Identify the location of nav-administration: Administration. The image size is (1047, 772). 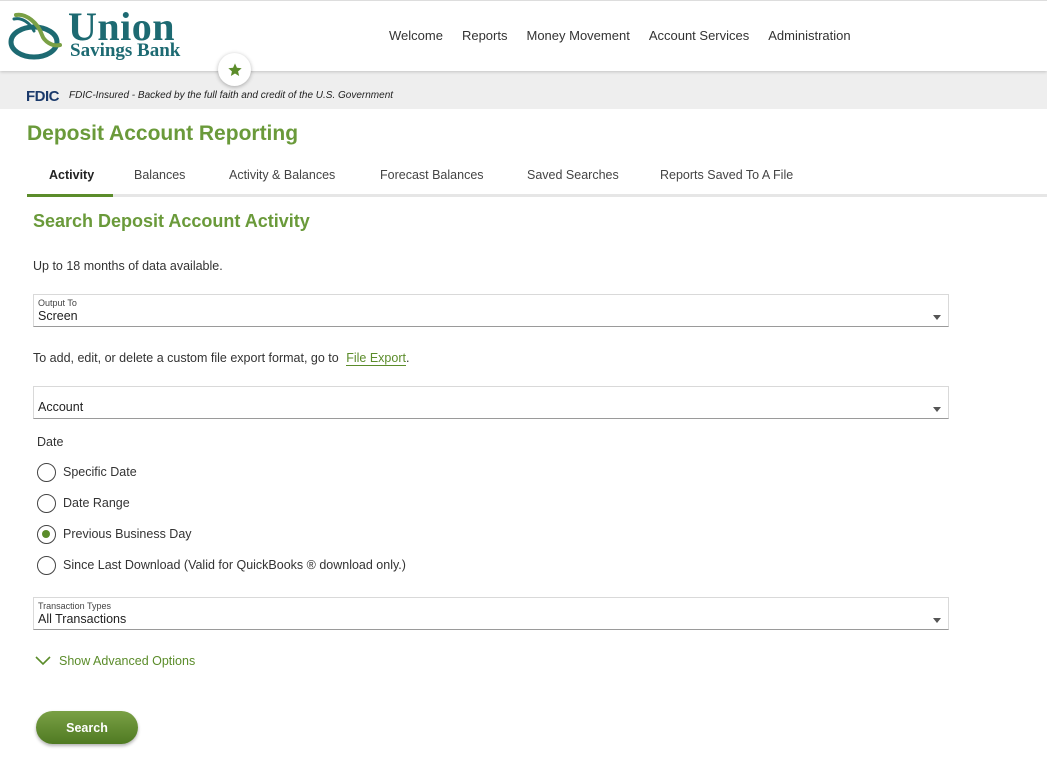
(809, 35).